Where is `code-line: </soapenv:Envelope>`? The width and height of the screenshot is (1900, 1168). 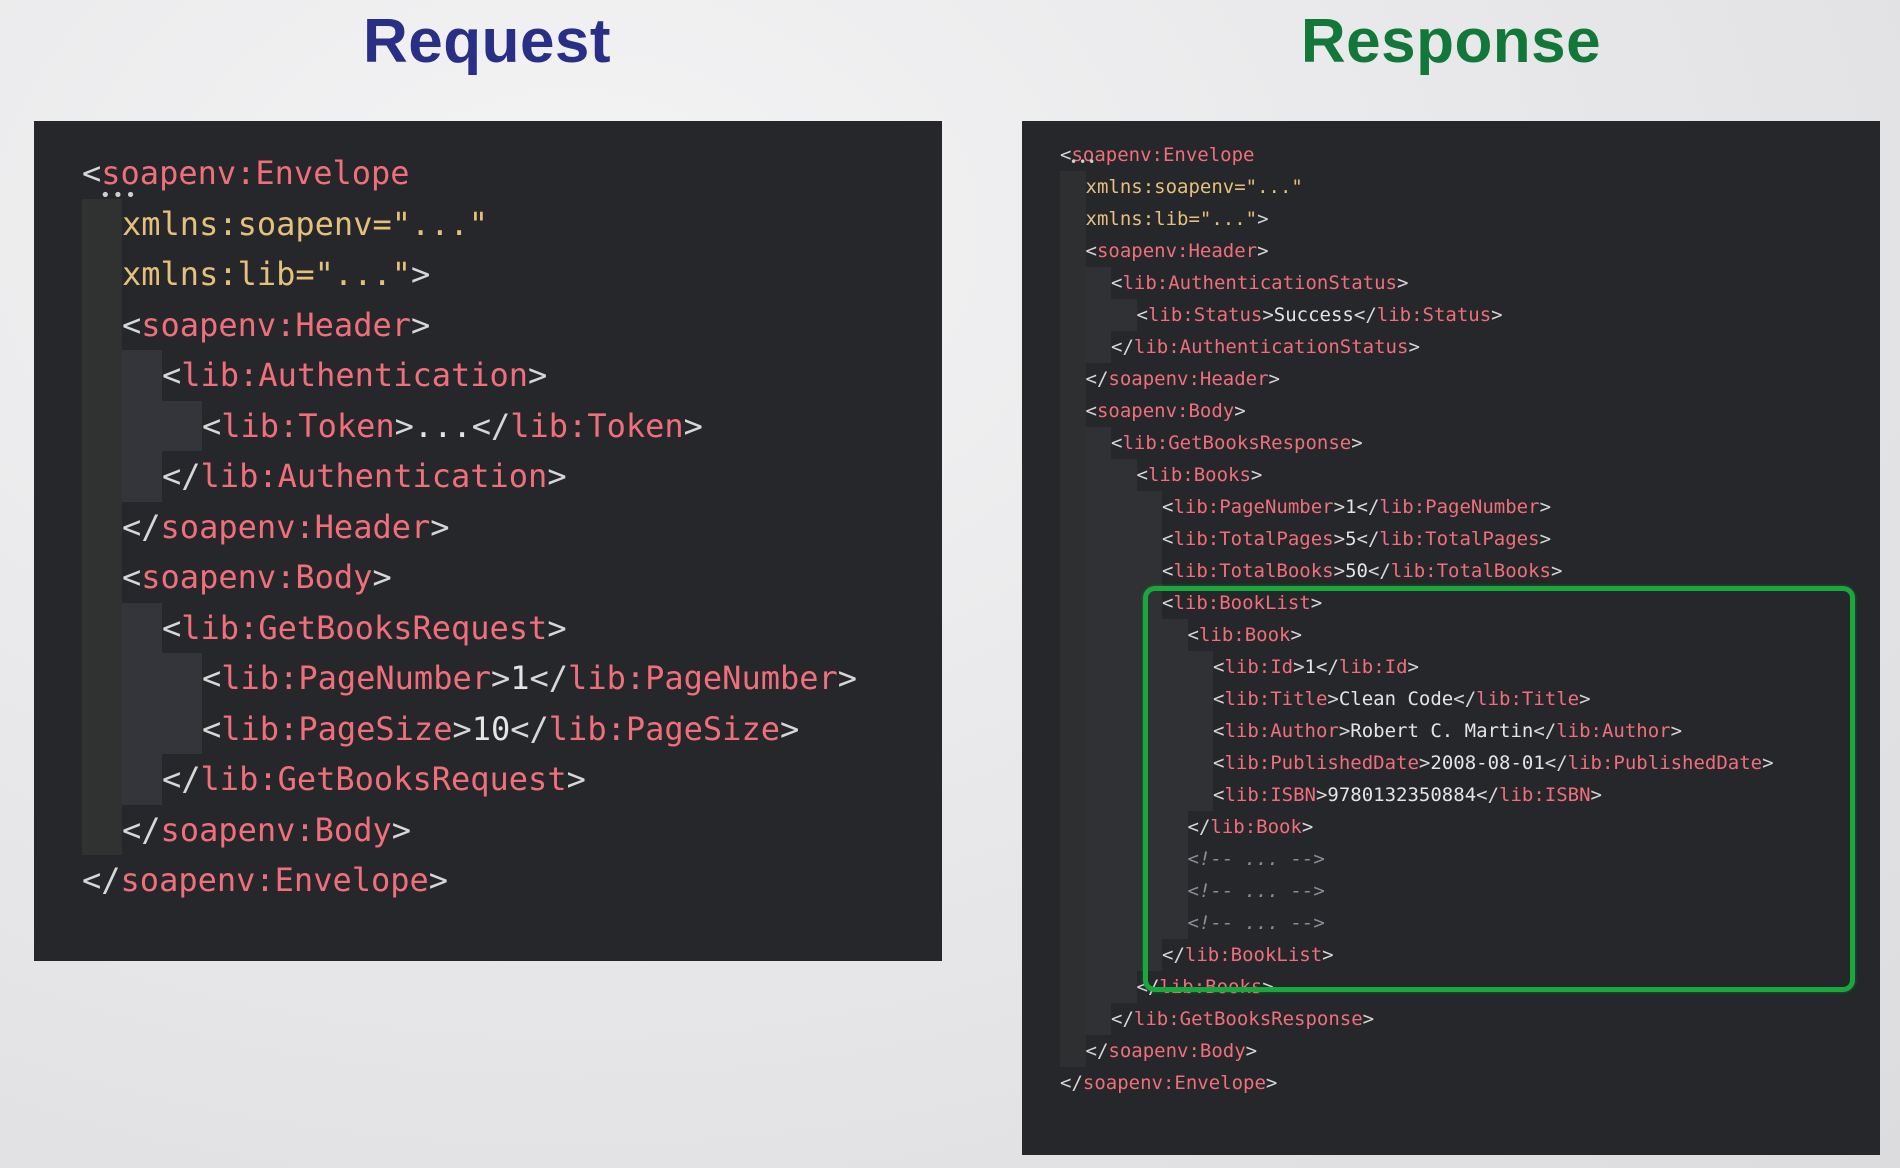 code-line: </soapenv:Envelope> is located at coordinates (469, 880).